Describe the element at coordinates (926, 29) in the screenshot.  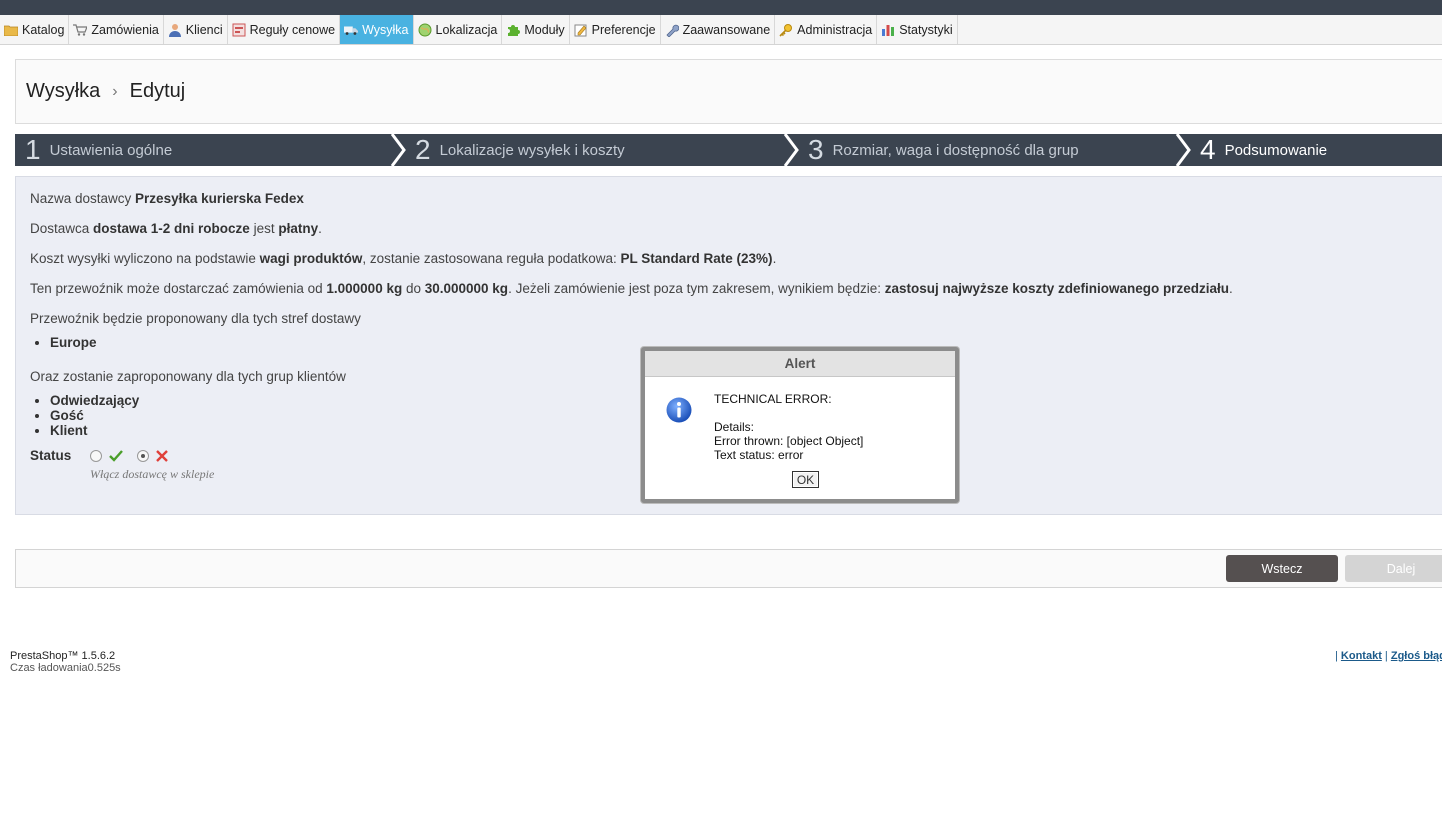
I see `menu-label: Statystyki` at that location.